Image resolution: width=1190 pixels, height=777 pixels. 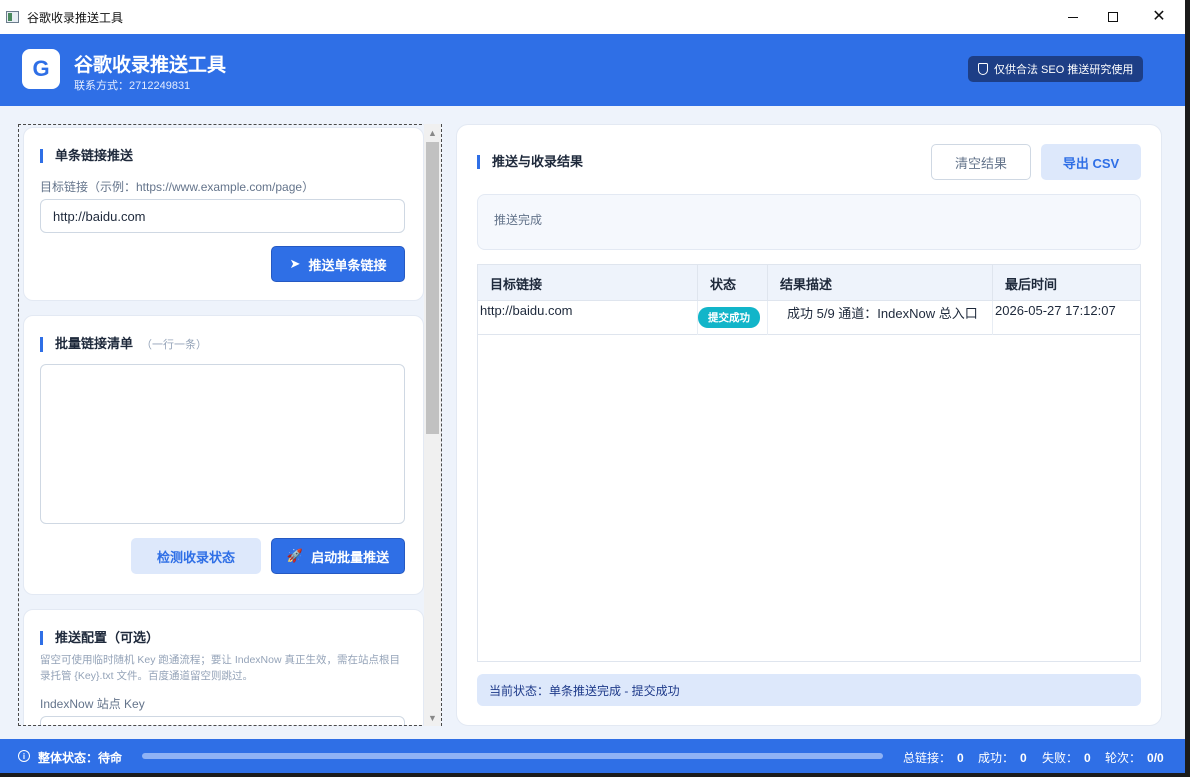 I want to click on close-icon: ✕, so click(x=1159, y=16).